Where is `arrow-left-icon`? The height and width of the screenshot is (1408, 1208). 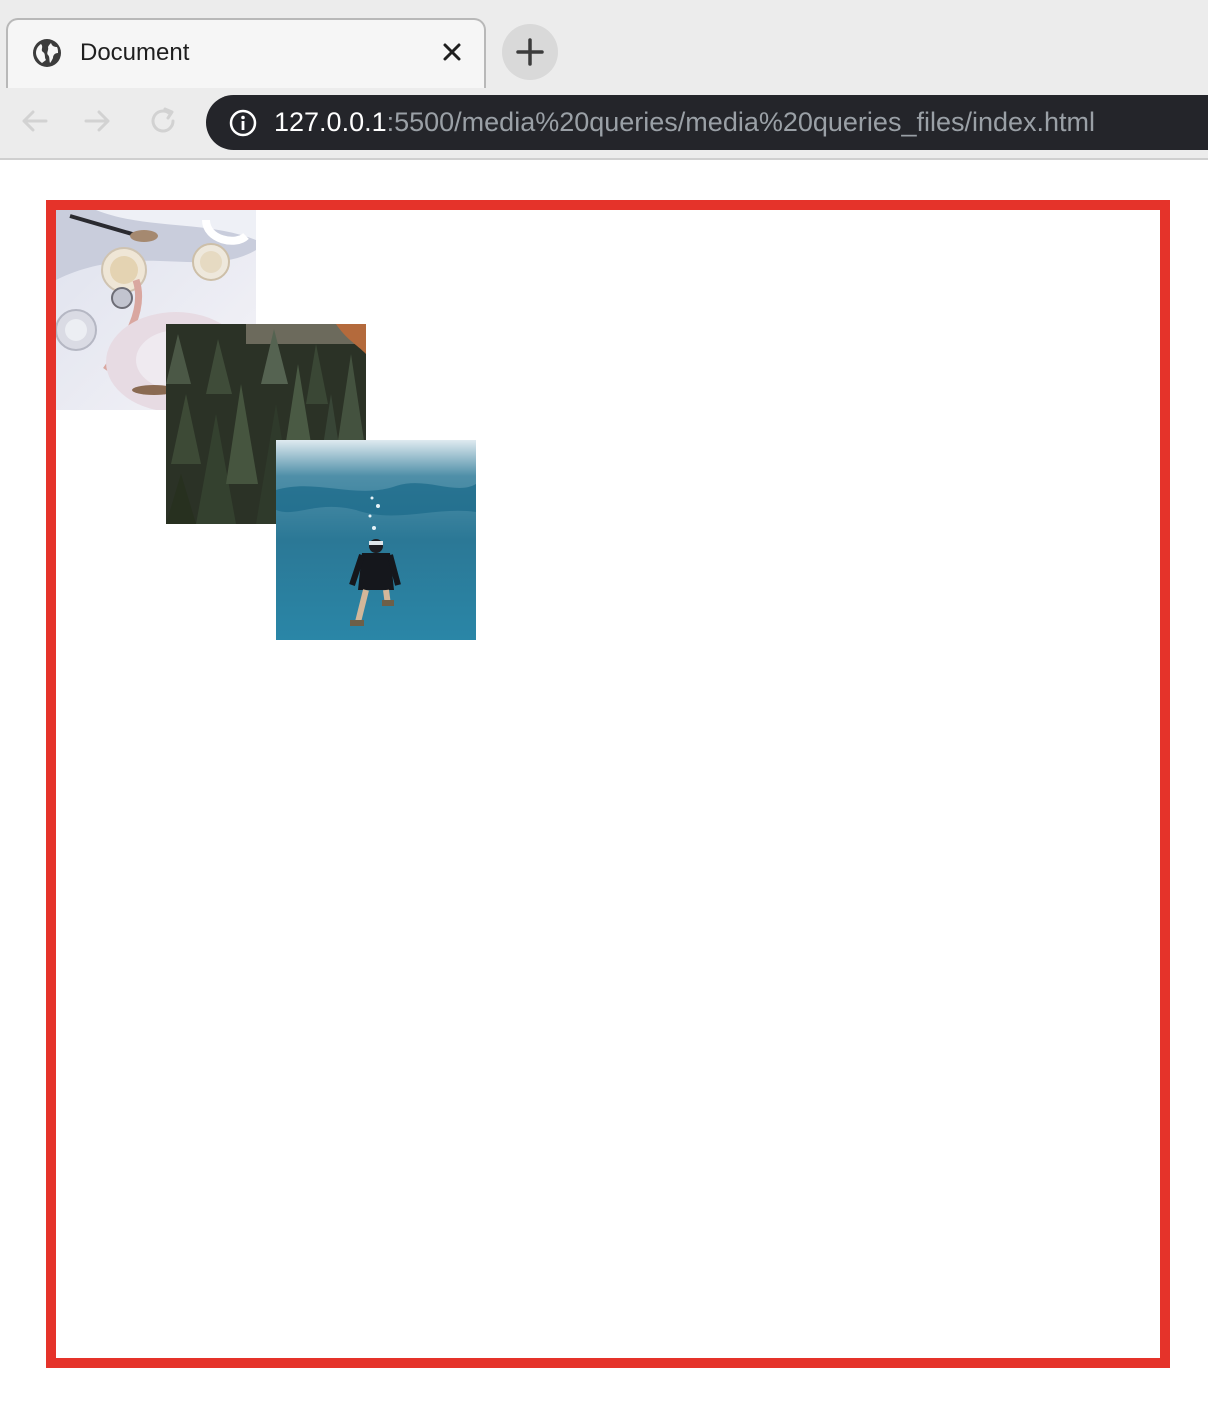
arrow-left-icon is located at coordinates (35, 121).